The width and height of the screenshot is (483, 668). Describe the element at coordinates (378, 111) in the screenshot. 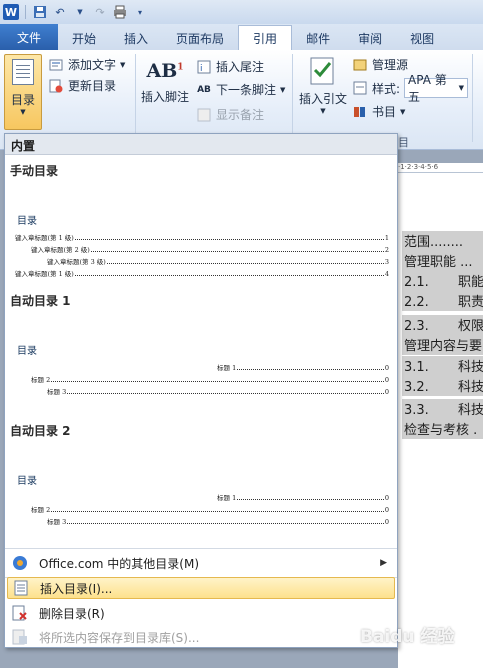

I see `bibliography-button: 书目 ▼` at that location.